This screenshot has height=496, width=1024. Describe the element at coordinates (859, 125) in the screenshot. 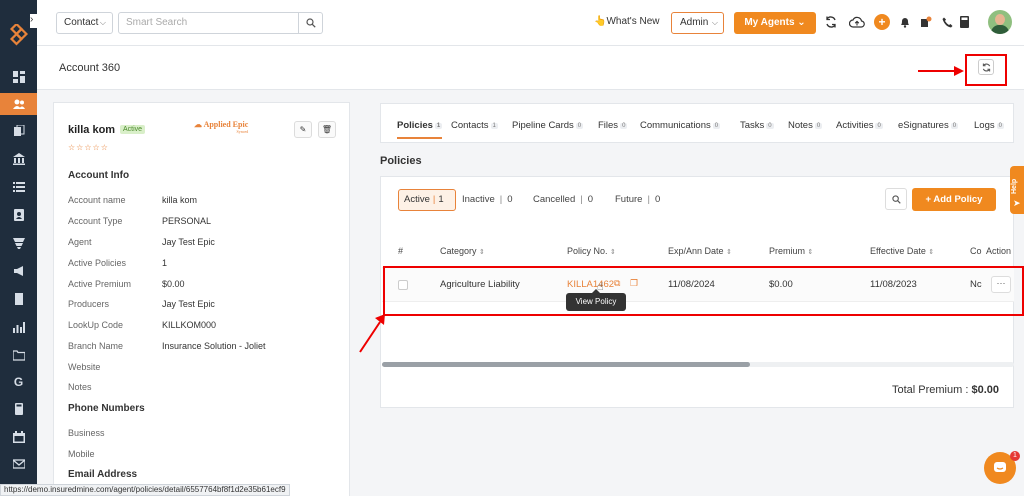

I see `tab-activities: Activities 0` at that location.